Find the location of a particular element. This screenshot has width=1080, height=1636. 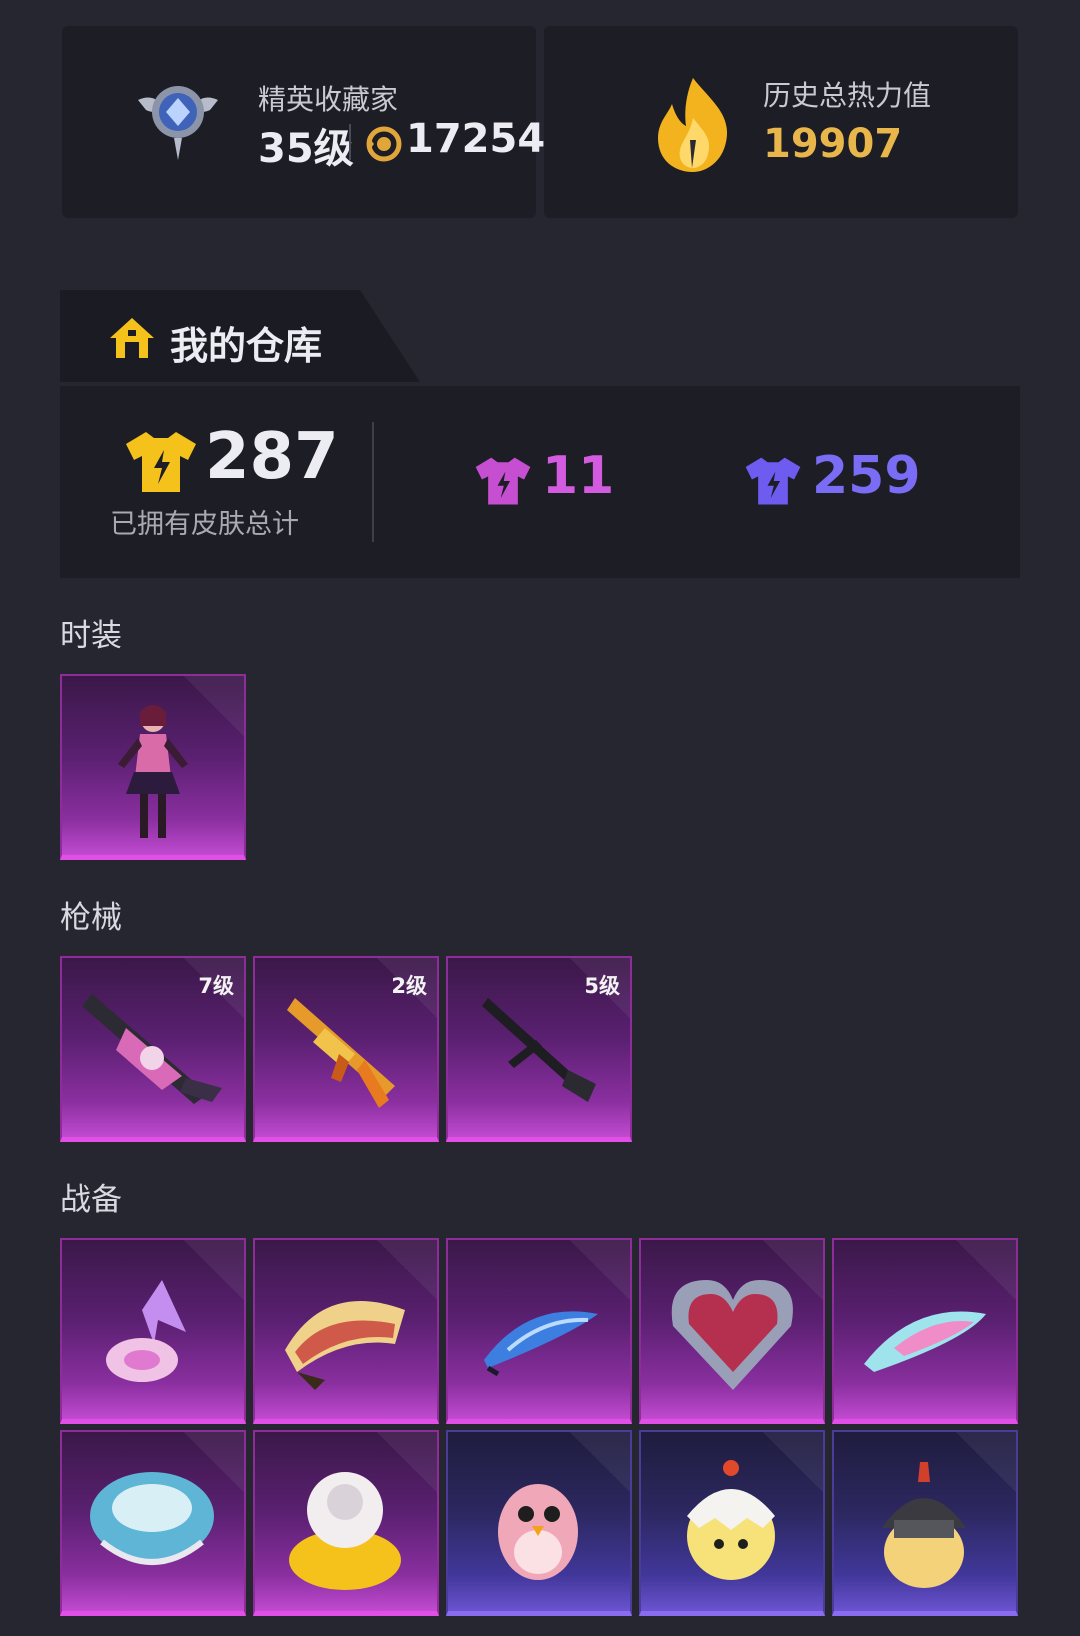

collector-card: 精英收藏家 35级 17254 is located at coordinates (303, 122).